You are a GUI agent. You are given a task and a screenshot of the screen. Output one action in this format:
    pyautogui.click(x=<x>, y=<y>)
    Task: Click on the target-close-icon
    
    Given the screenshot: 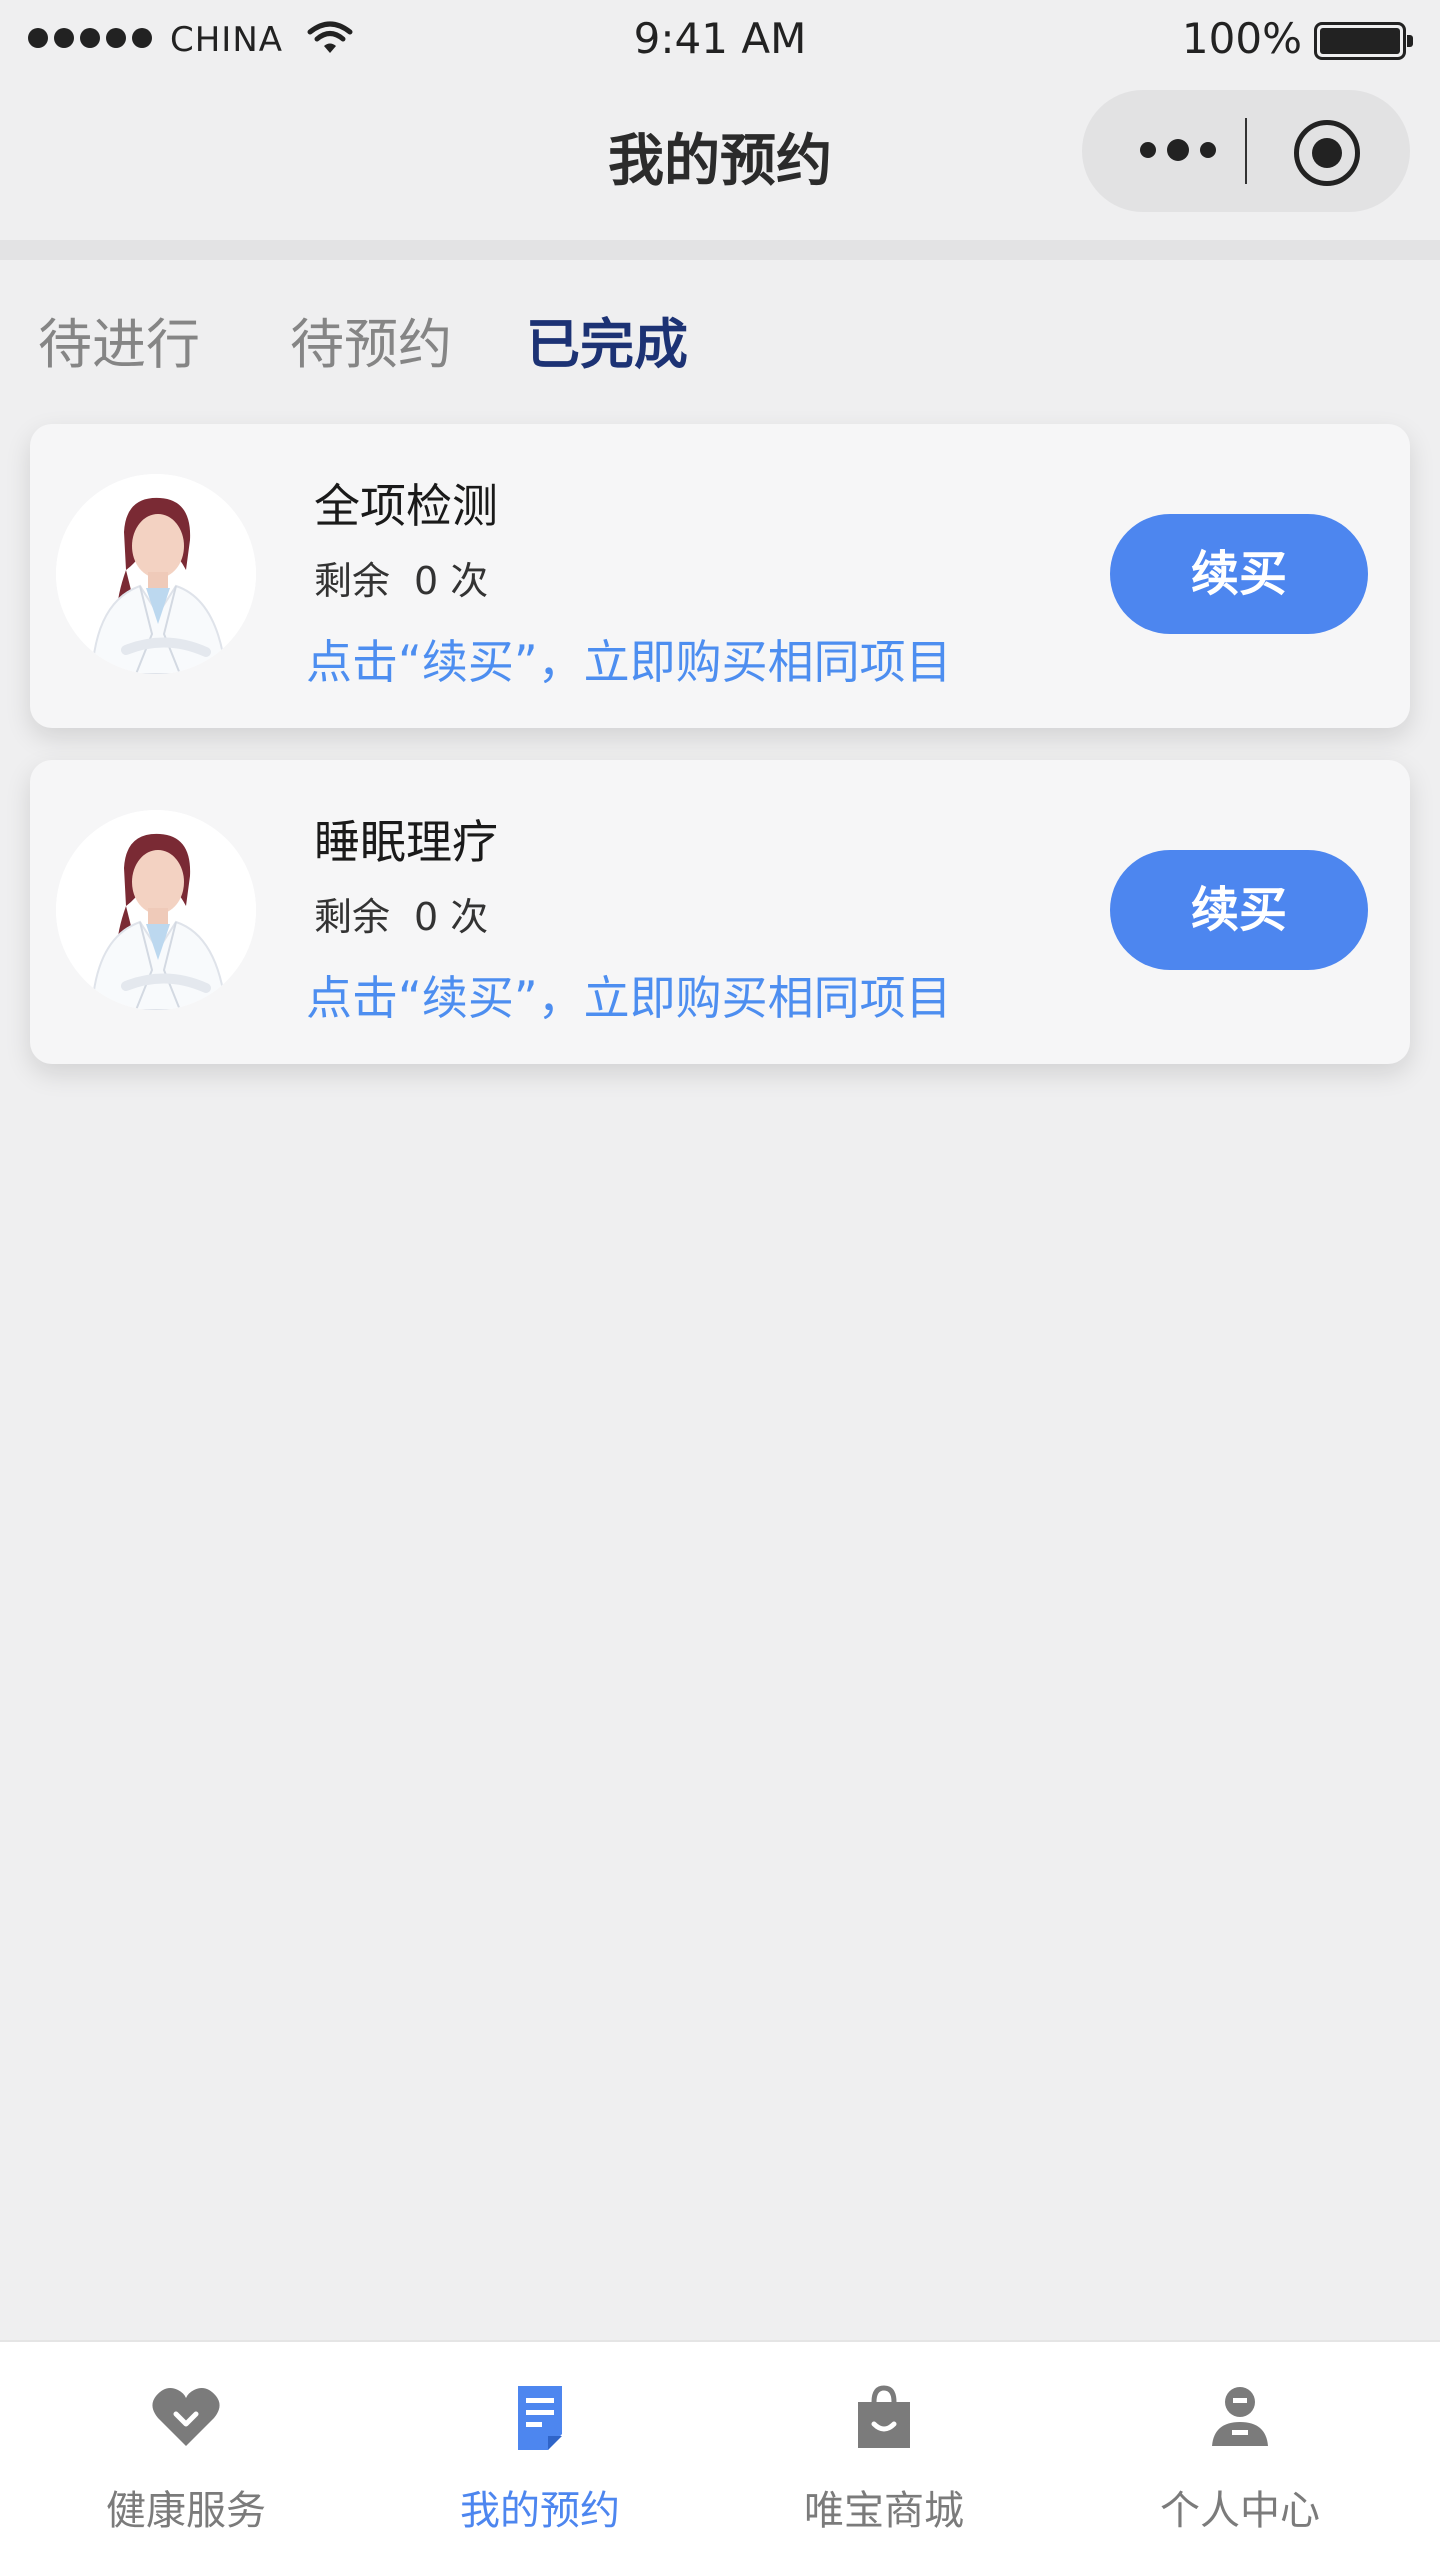 What is the action you would take?
    pyautogui.click(x=1327, y=153)
    